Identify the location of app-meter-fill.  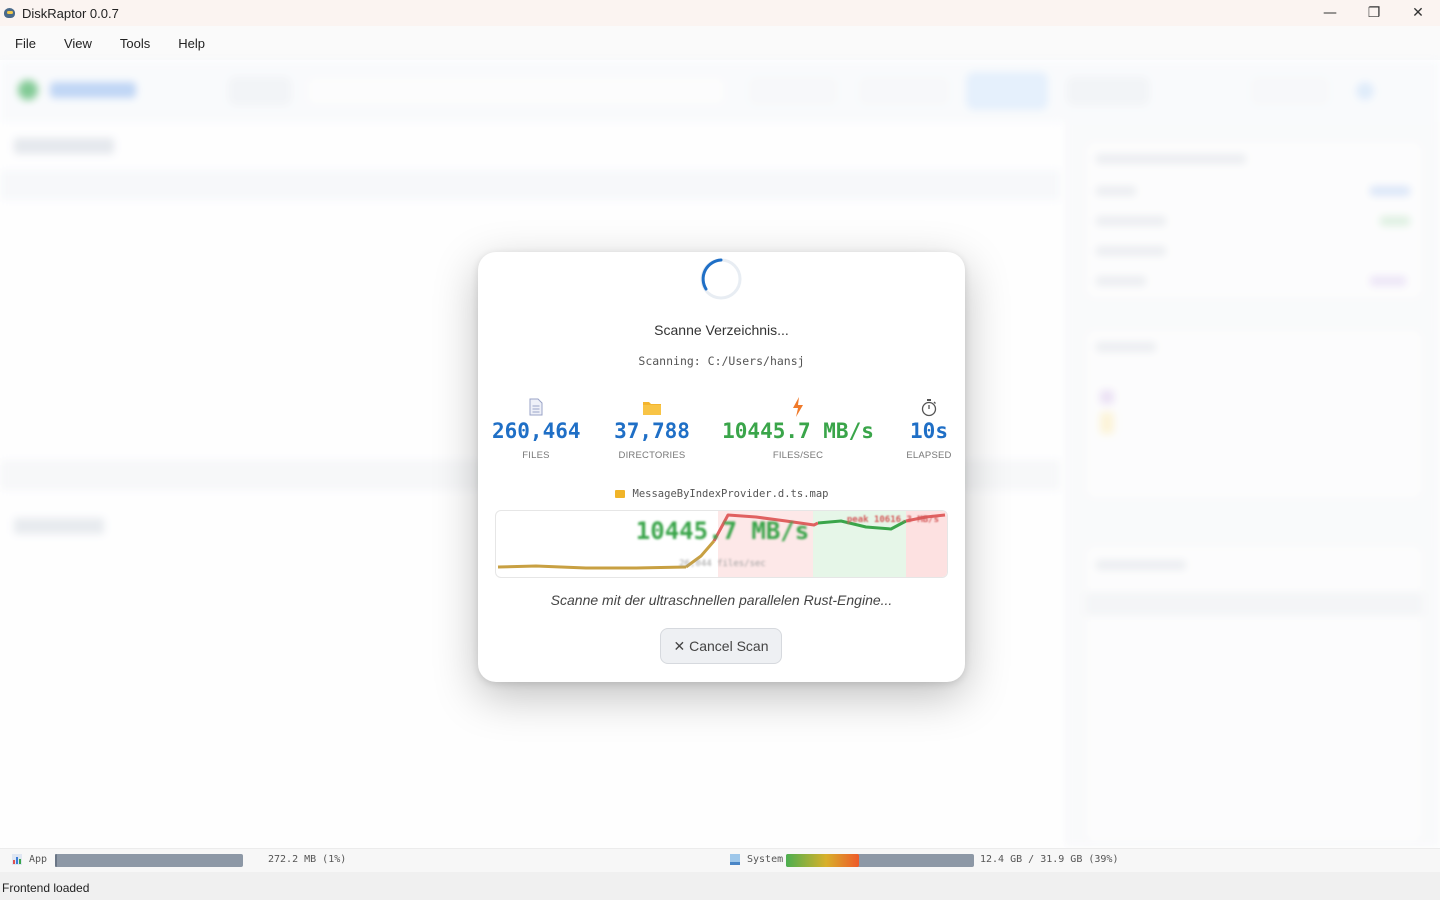
(56, 860).